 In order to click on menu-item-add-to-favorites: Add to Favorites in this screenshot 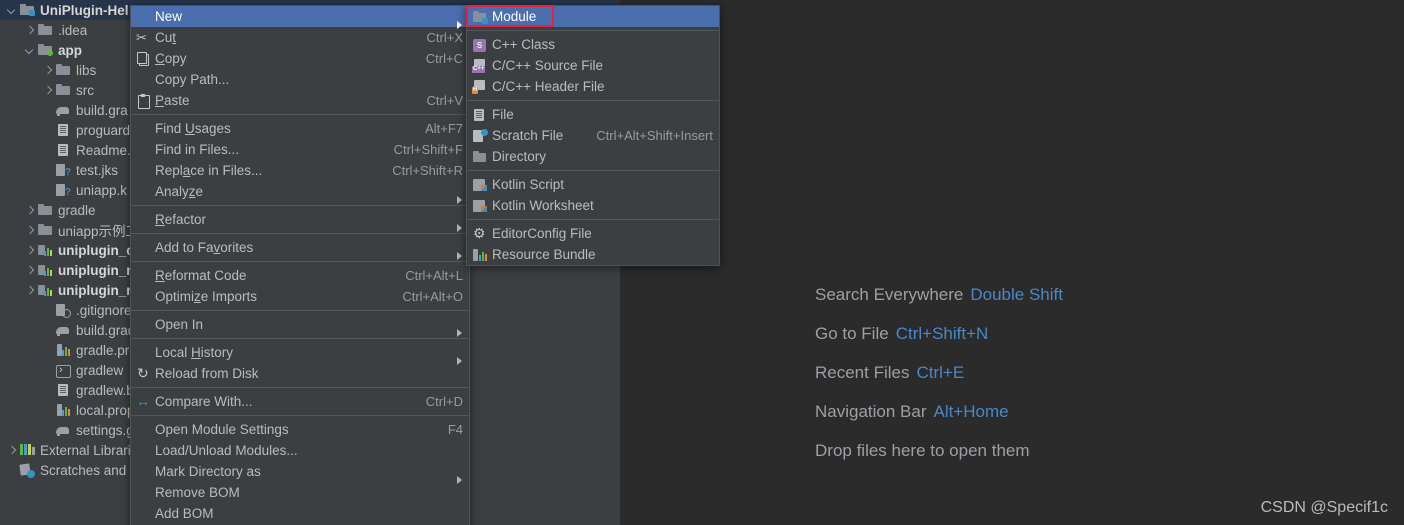, I will do `click(300, 248)`.